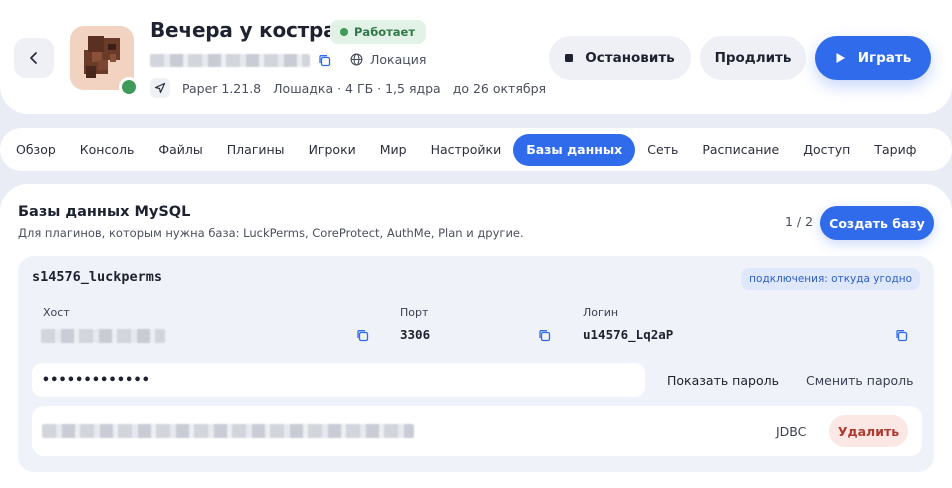  What do you see at coordinates (324, 60) in the screenshot?
I see `copy-address-icon` at bounding box center [324, 60].